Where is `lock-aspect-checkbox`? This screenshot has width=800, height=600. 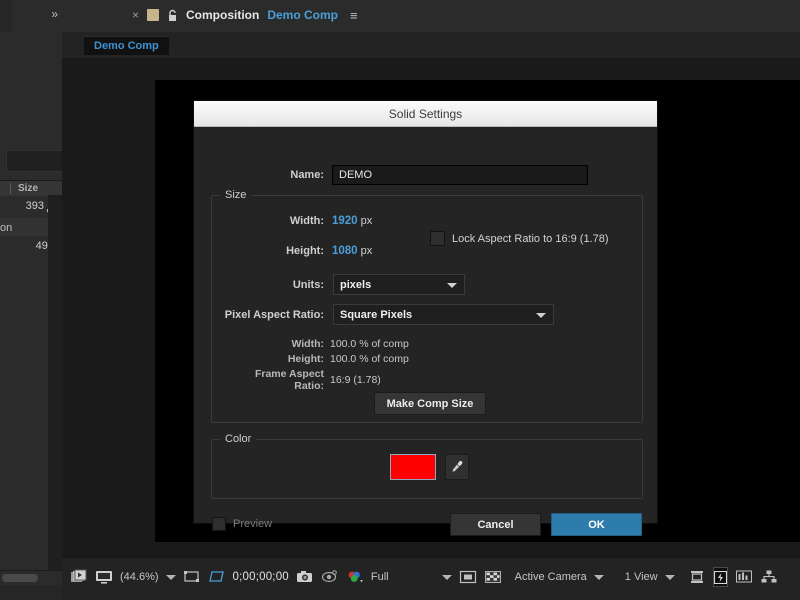 lock-aspect-checkbox is located at coordinates (437, 238).